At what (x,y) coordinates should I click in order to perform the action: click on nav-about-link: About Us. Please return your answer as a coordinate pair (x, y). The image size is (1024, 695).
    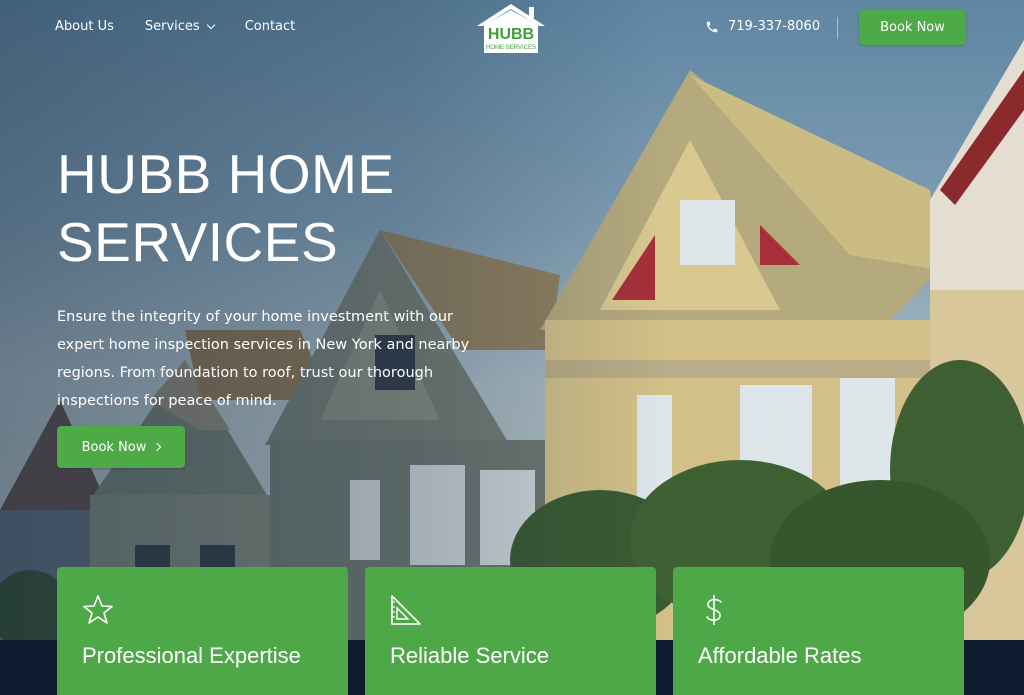
    Looking at the image, I should click on (84, 26).